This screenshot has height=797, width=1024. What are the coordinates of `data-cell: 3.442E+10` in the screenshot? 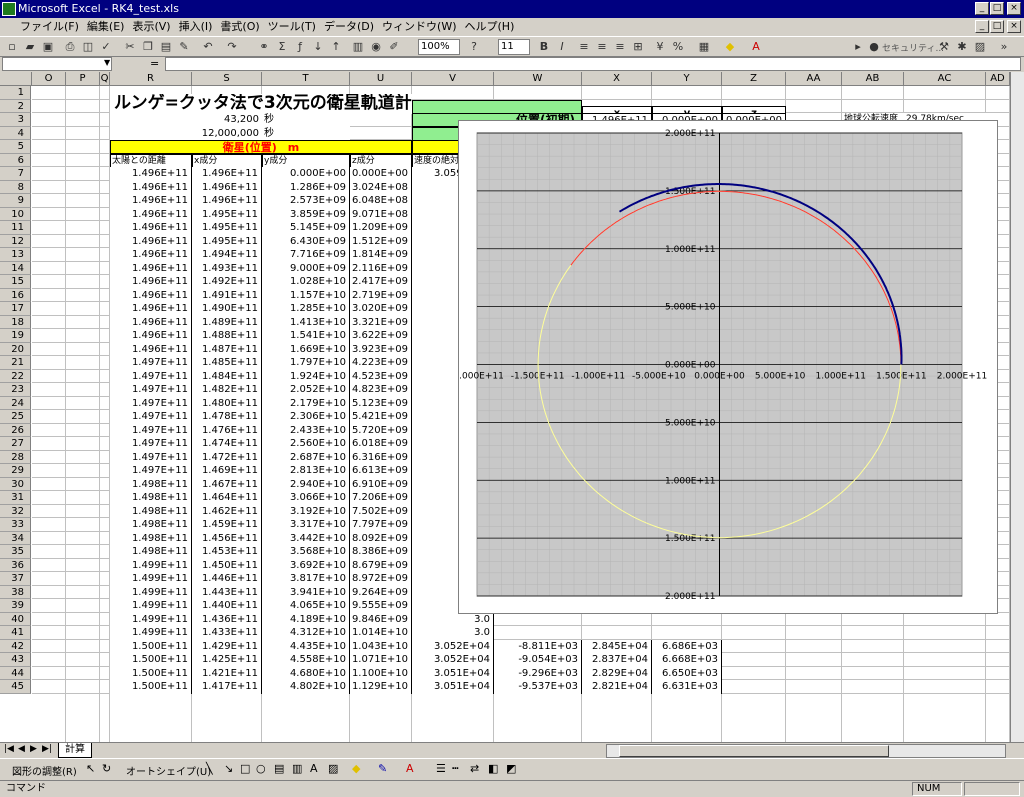 It's located at (306, 538).